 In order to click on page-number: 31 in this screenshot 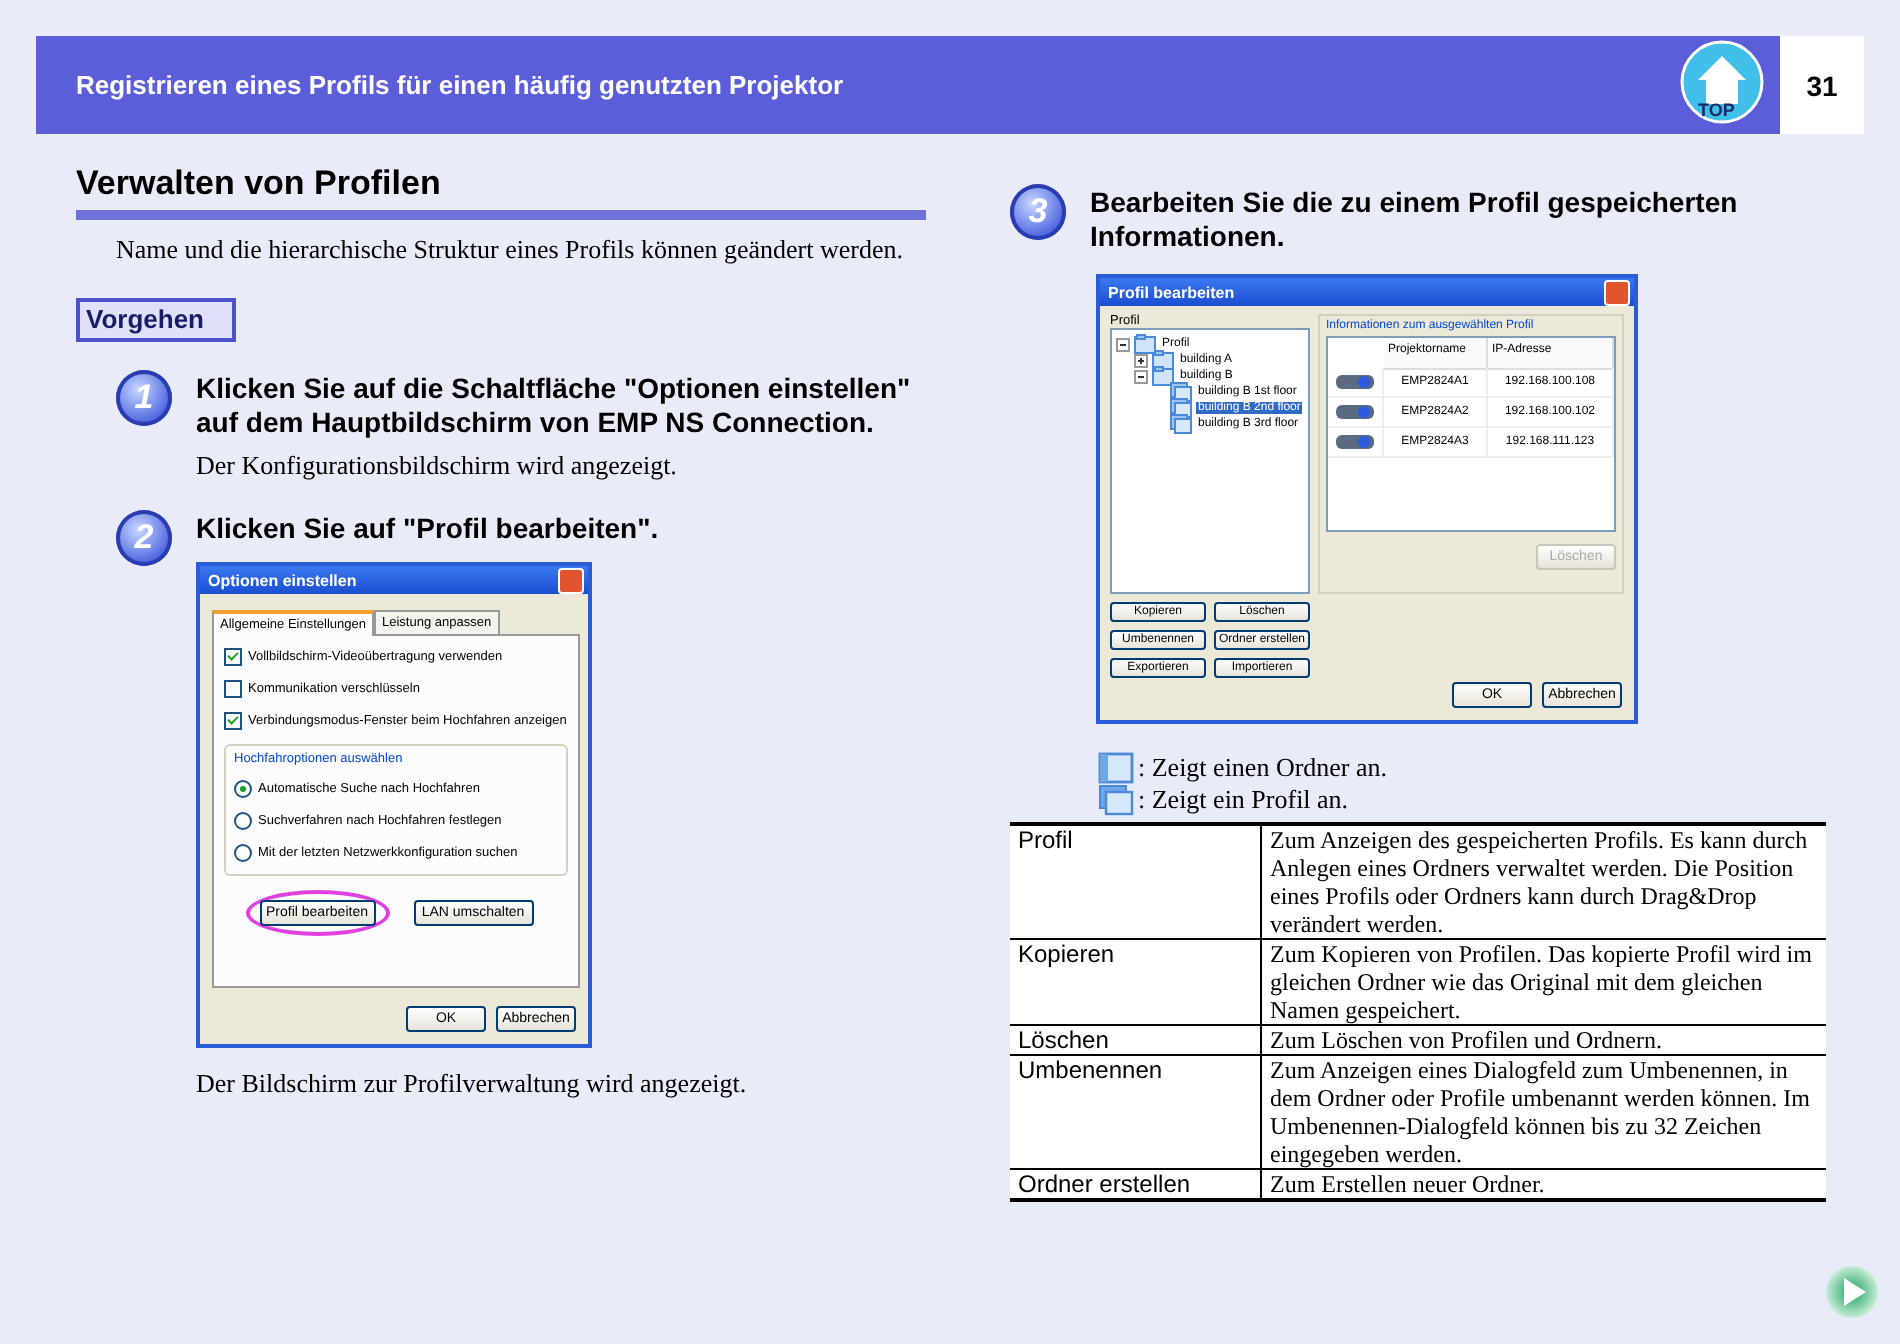, I will do `click(1822, 85)`.